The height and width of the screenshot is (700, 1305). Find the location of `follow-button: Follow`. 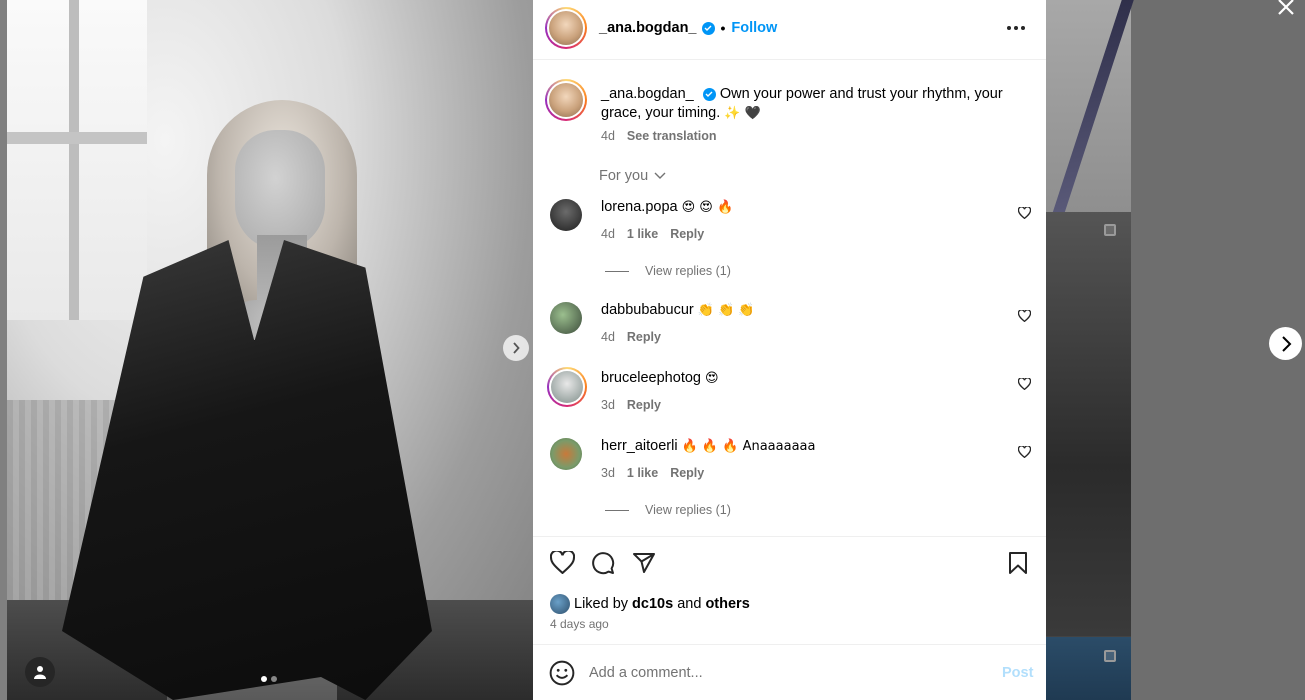

follow-button: Follow is located at coordinates (754, 28).